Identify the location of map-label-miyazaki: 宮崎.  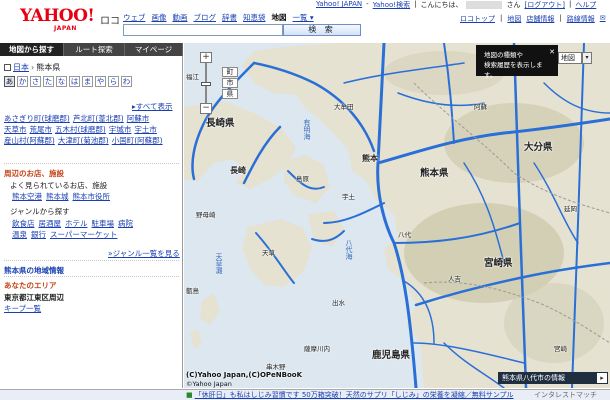
(560, 349).